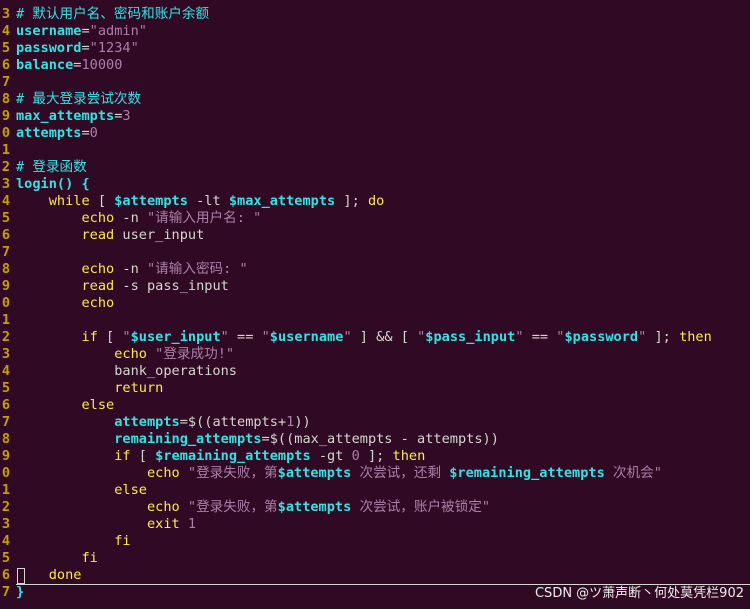 This screenshot has width=750, height=609. I want to click on code-line: 9 if [ $remaining_attempts -gt 0 ]; then, so click(375, 456).